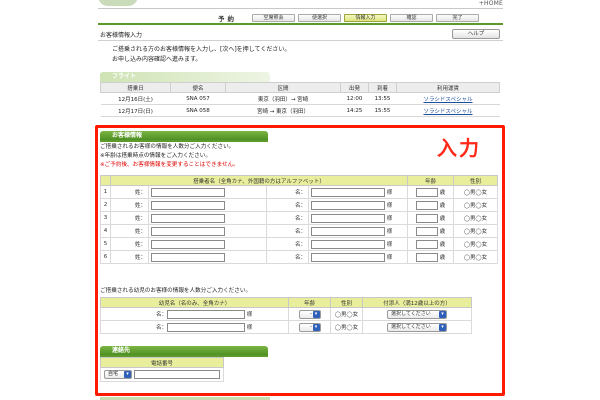 The height and width of the screenshot is (400, 600). What do you see at coordinates (476, 34) in the screenshot?
I see `help-button: ヘルプ` at bounding box center [476, 34].